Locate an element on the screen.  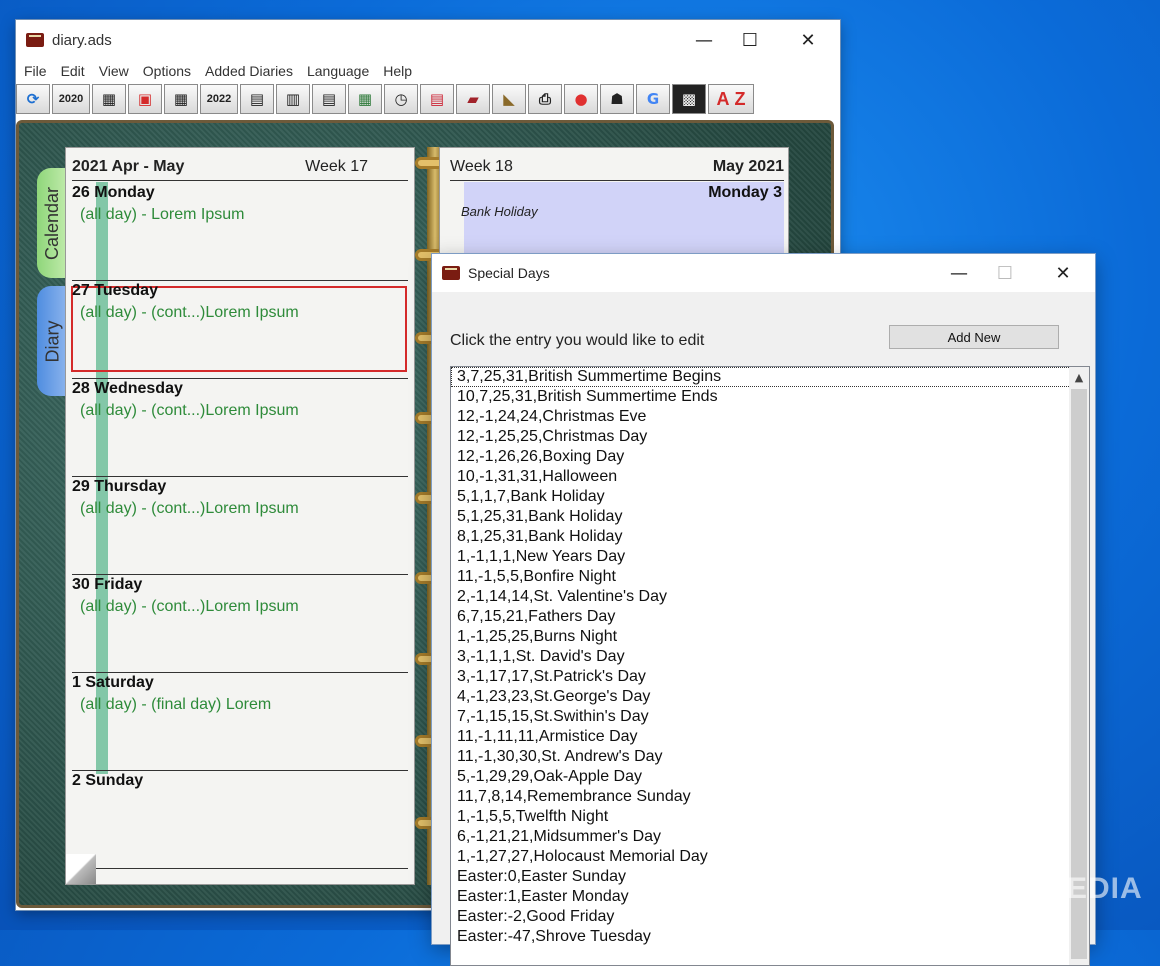
refresh-button: ⟳ is located at coordinates (33, 99).